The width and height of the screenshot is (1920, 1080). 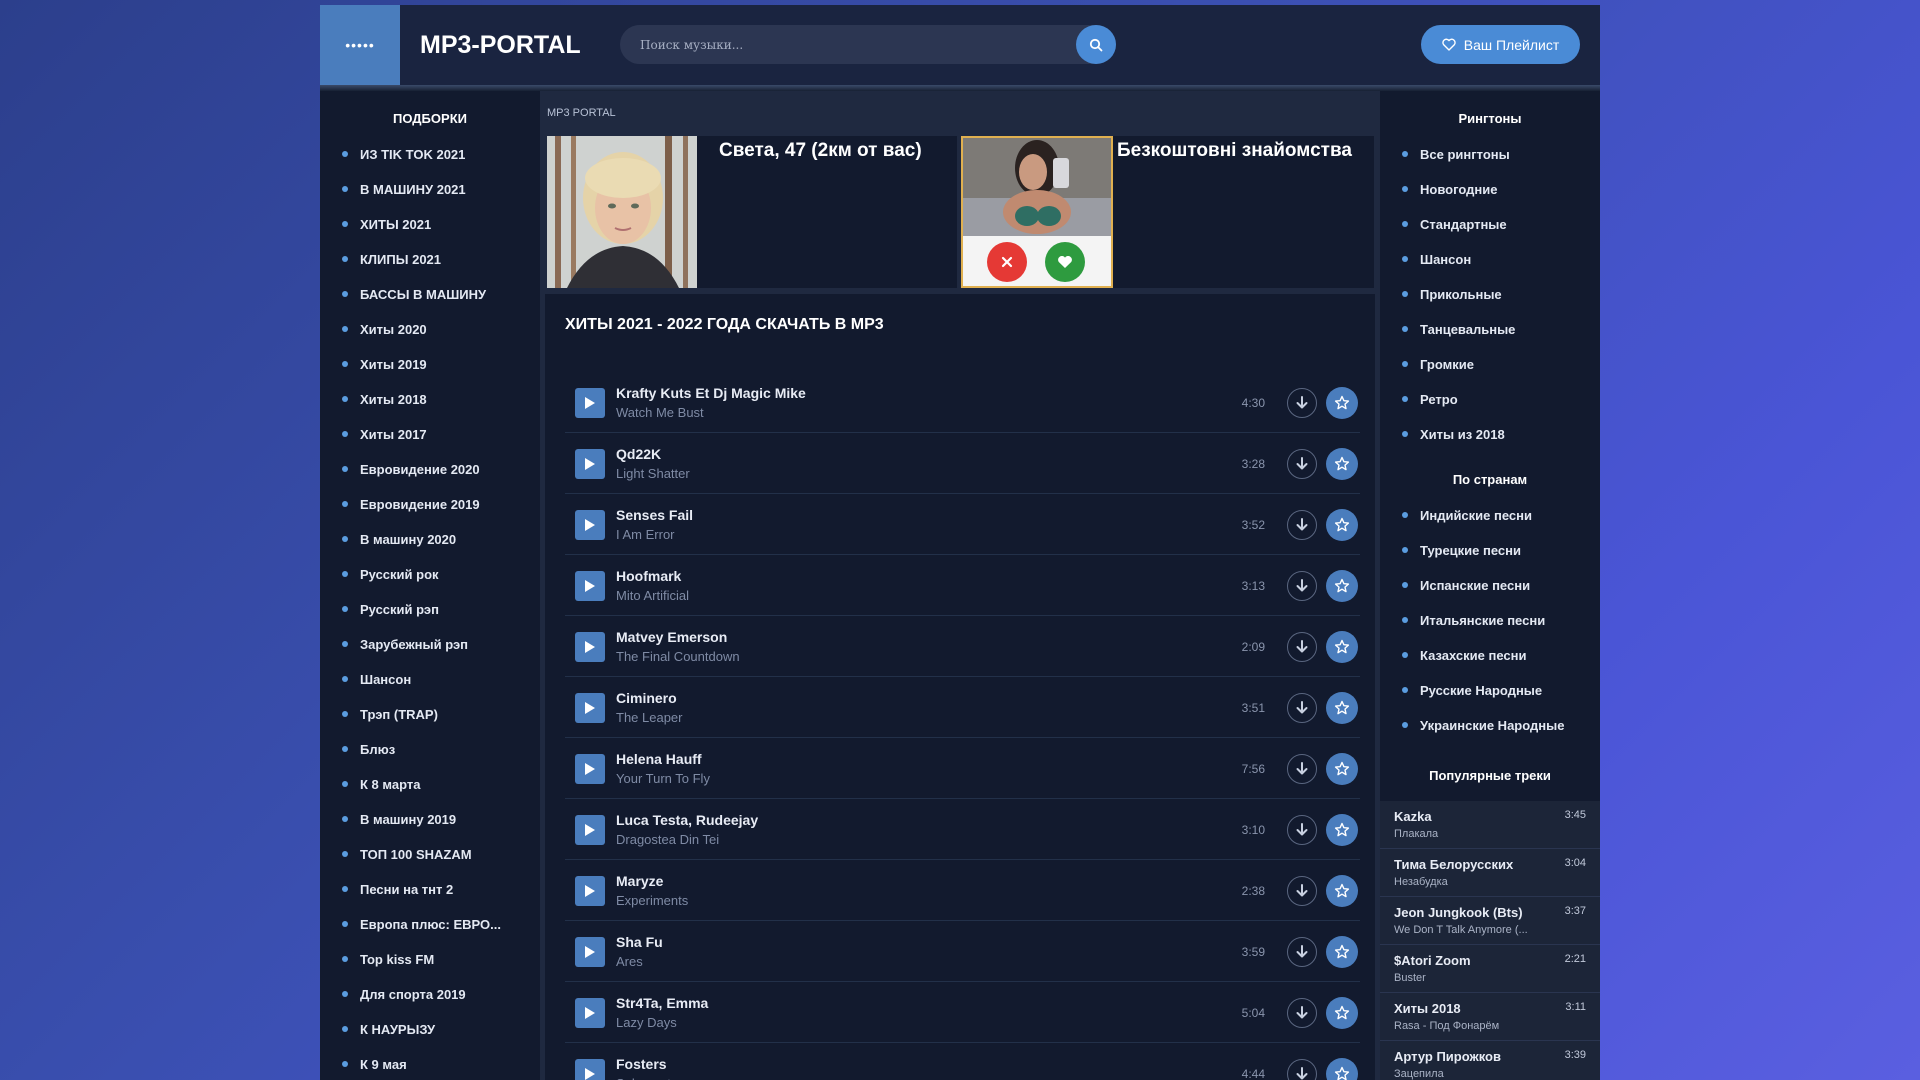 What do you see at coordinates (687, 820) in the screenshot?
I see `track-artist: Luca Testa, Rudeejay` at bounding box center [687, 820].